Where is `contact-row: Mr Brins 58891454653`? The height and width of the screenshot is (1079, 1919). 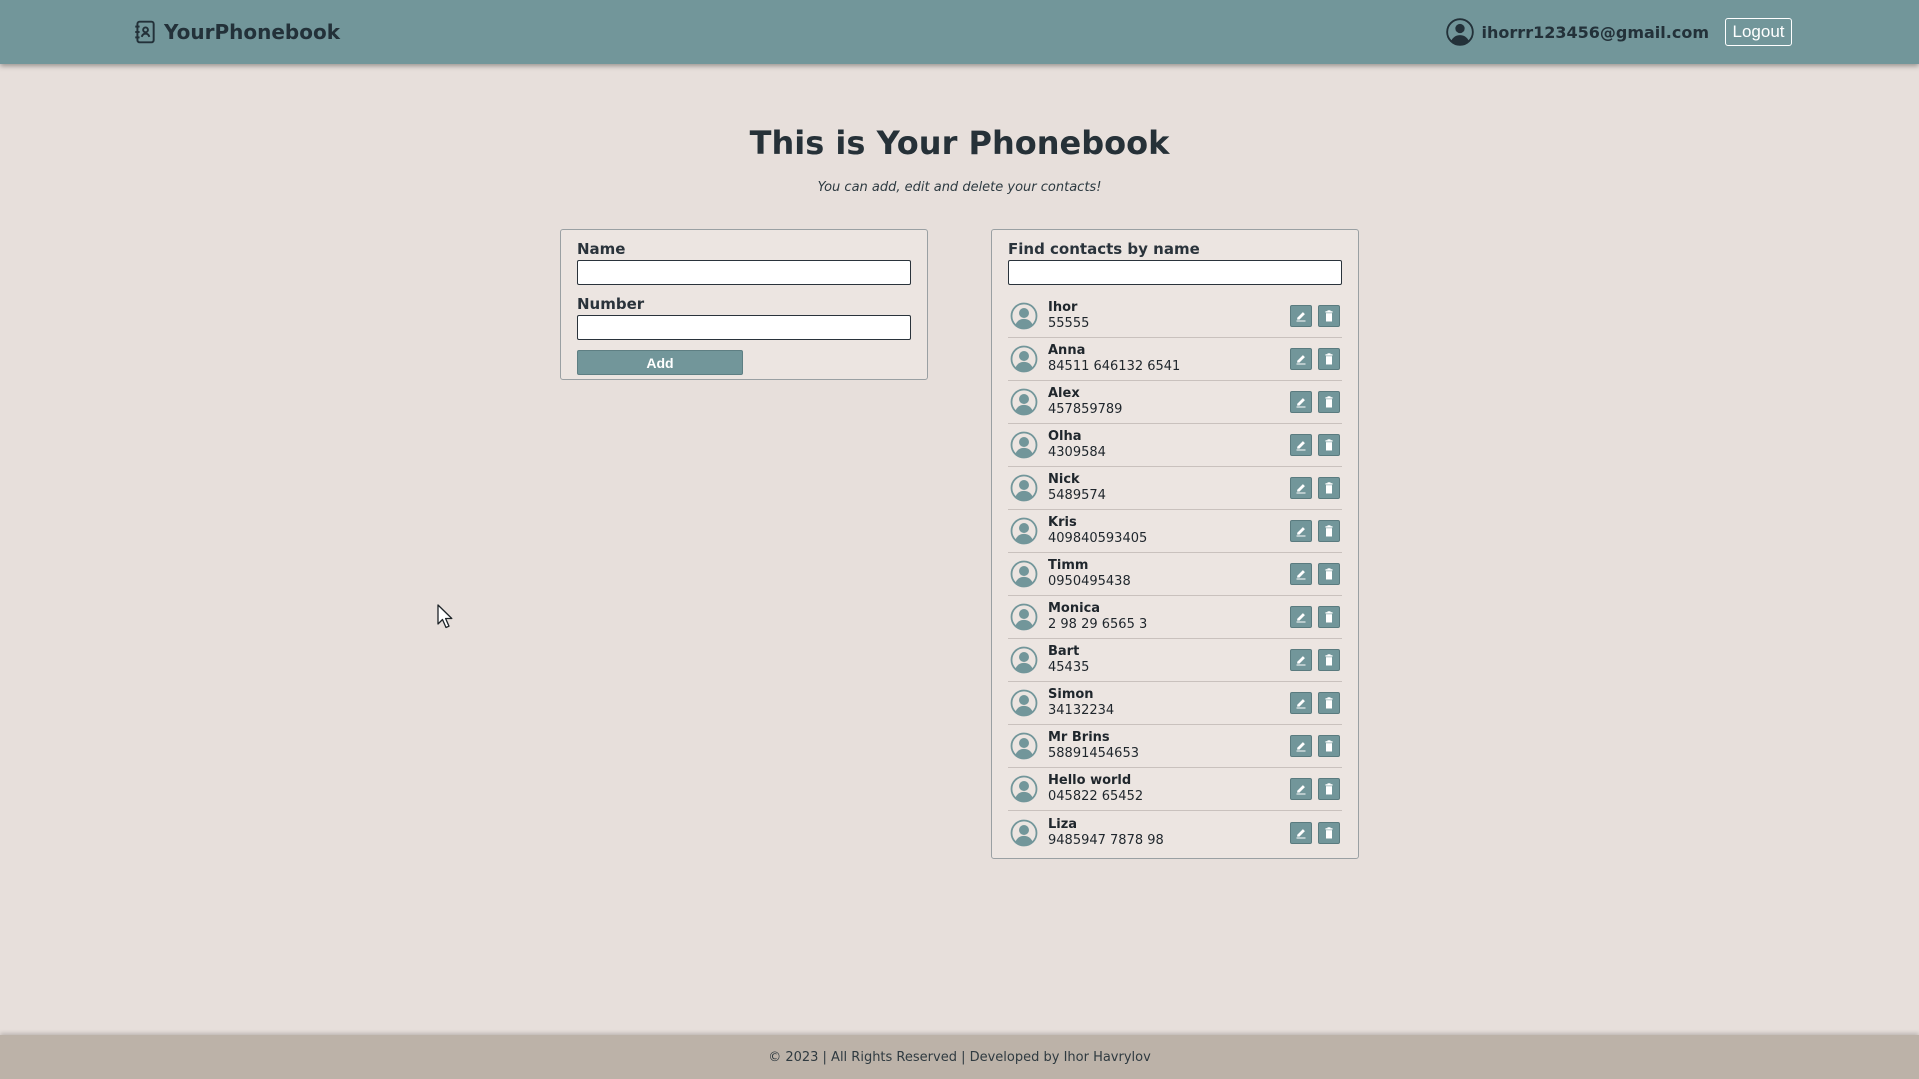 contact-row: Mr Brins 58891454653 is located at coordinates (1175, 746).